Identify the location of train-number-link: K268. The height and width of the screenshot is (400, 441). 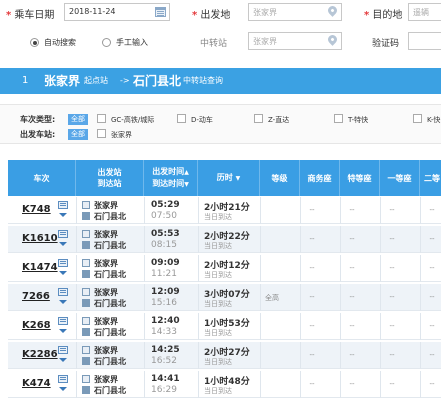
(36, 325).